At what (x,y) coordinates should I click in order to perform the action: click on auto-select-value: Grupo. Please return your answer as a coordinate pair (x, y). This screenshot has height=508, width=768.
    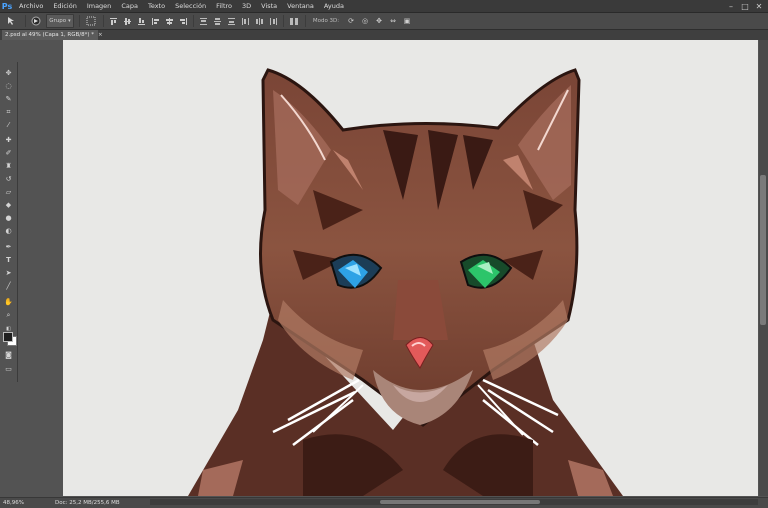
    Looking at the image, I should click on (58, 21).